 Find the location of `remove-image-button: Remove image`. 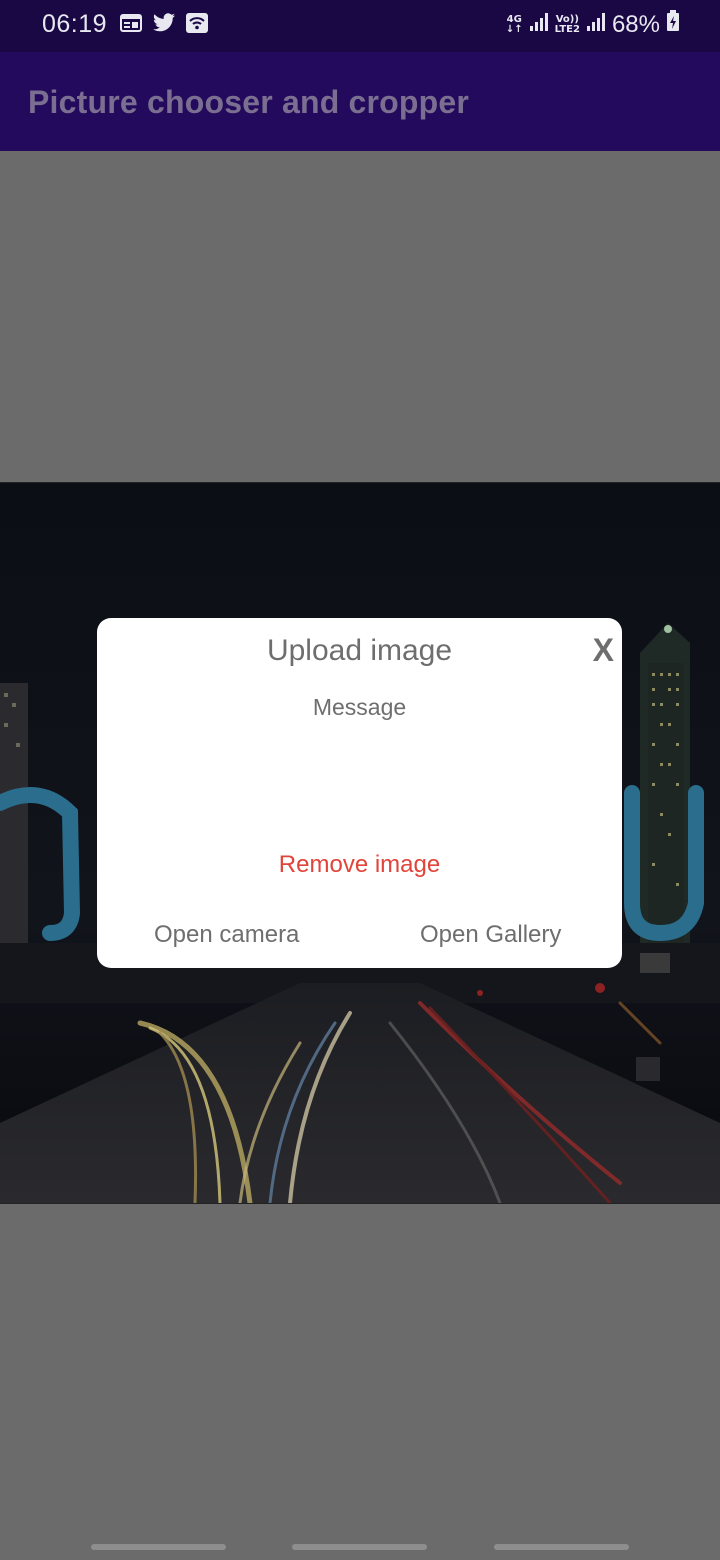

remove-image-button: Remove image is located at coordinates (359, 865).